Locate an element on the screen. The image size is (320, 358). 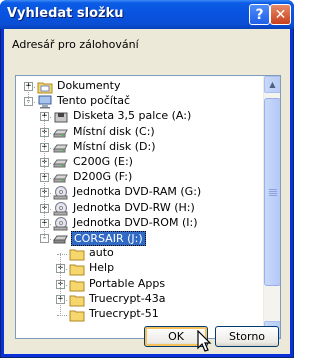
tree-item: + Místní disk (C:) is located at coordinates (140, 133).